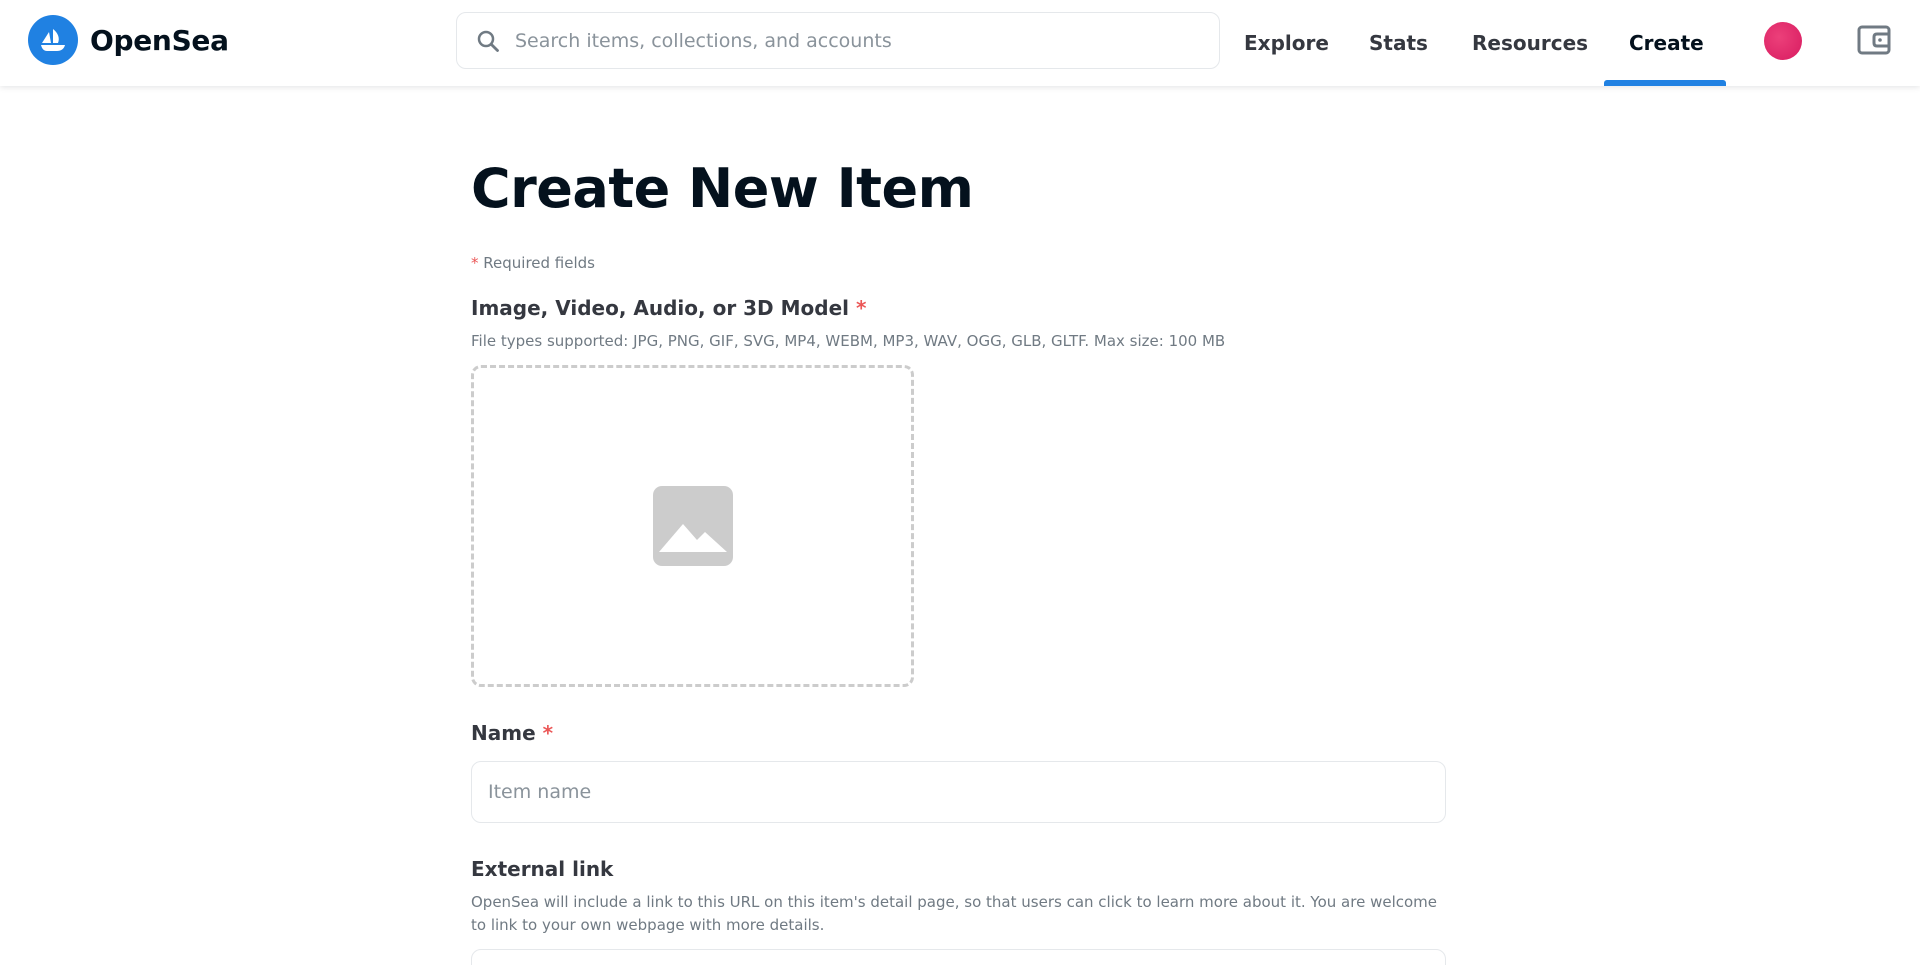 This screenshot has height=965, width=1920. What do you see at coordinates (1286, 43) in the screenshot?
I see `nav-explore: Explore` at bounding box center [1286, 43].